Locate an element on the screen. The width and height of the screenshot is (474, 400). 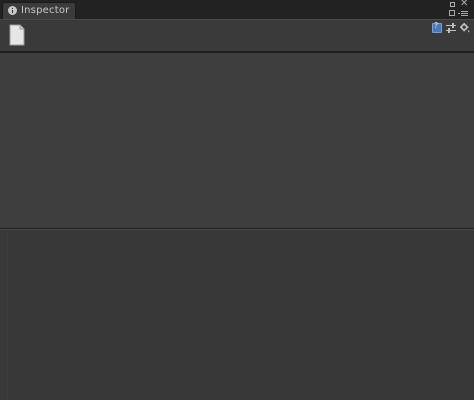
window-controls: ✕ is located at coordinates (459, 9).